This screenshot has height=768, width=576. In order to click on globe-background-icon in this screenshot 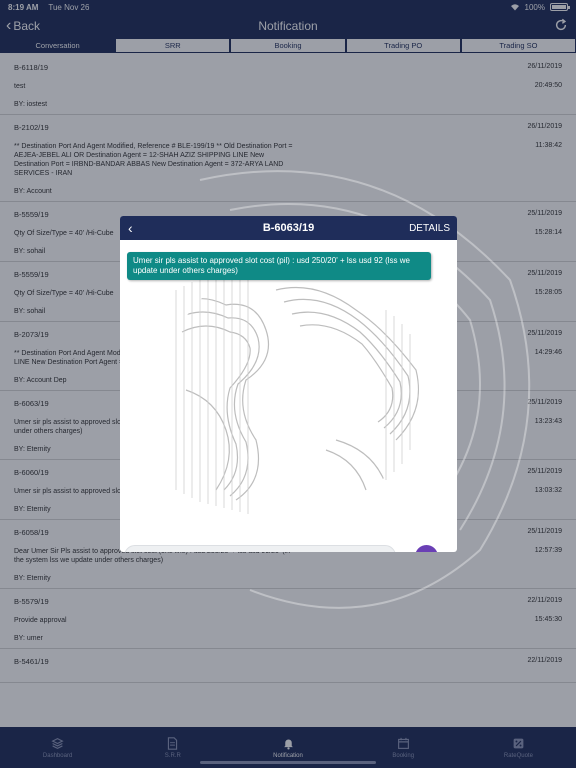, I will do `click(292, 391)`.